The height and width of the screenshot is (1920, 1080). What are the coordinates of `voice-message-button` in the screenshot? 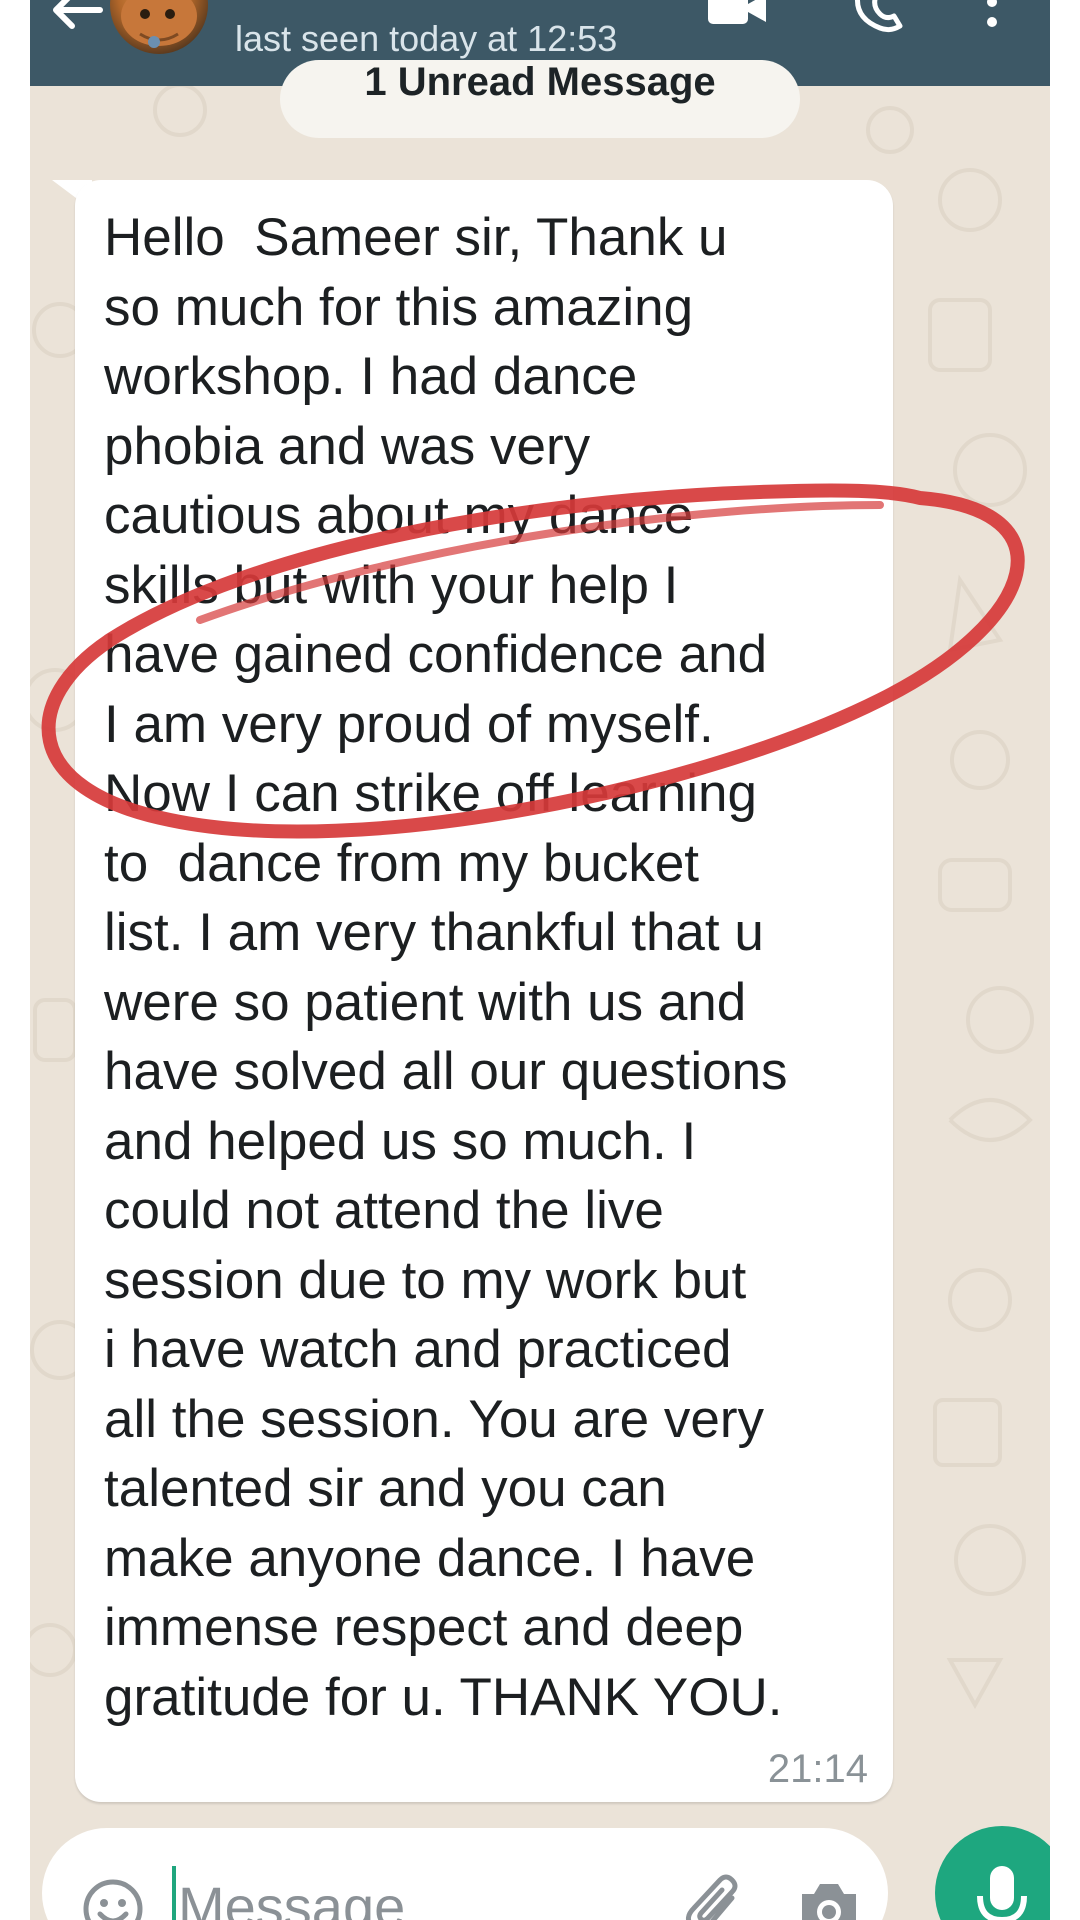 It's located at (992, 1873).